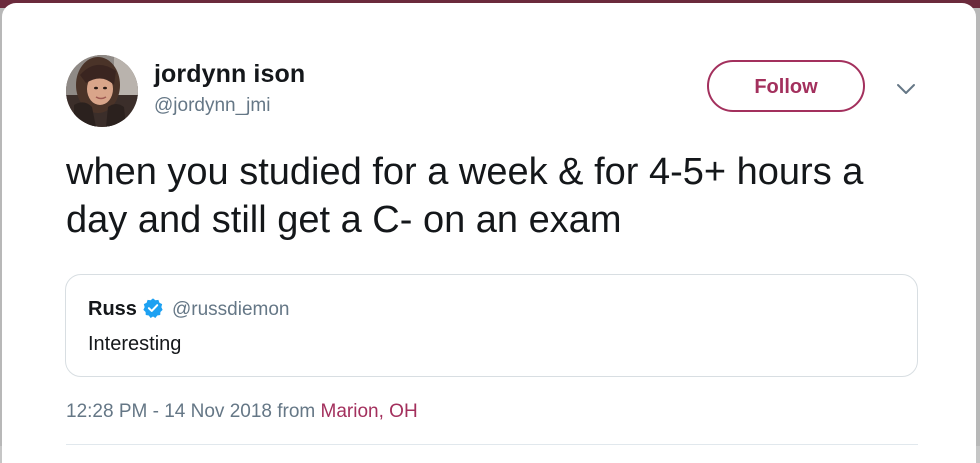 The width and height of the screenshot is (980, 463). I want to click on tweet-timestamp: 12:28 PM - 14 Nov 2018, so click(169, 411).